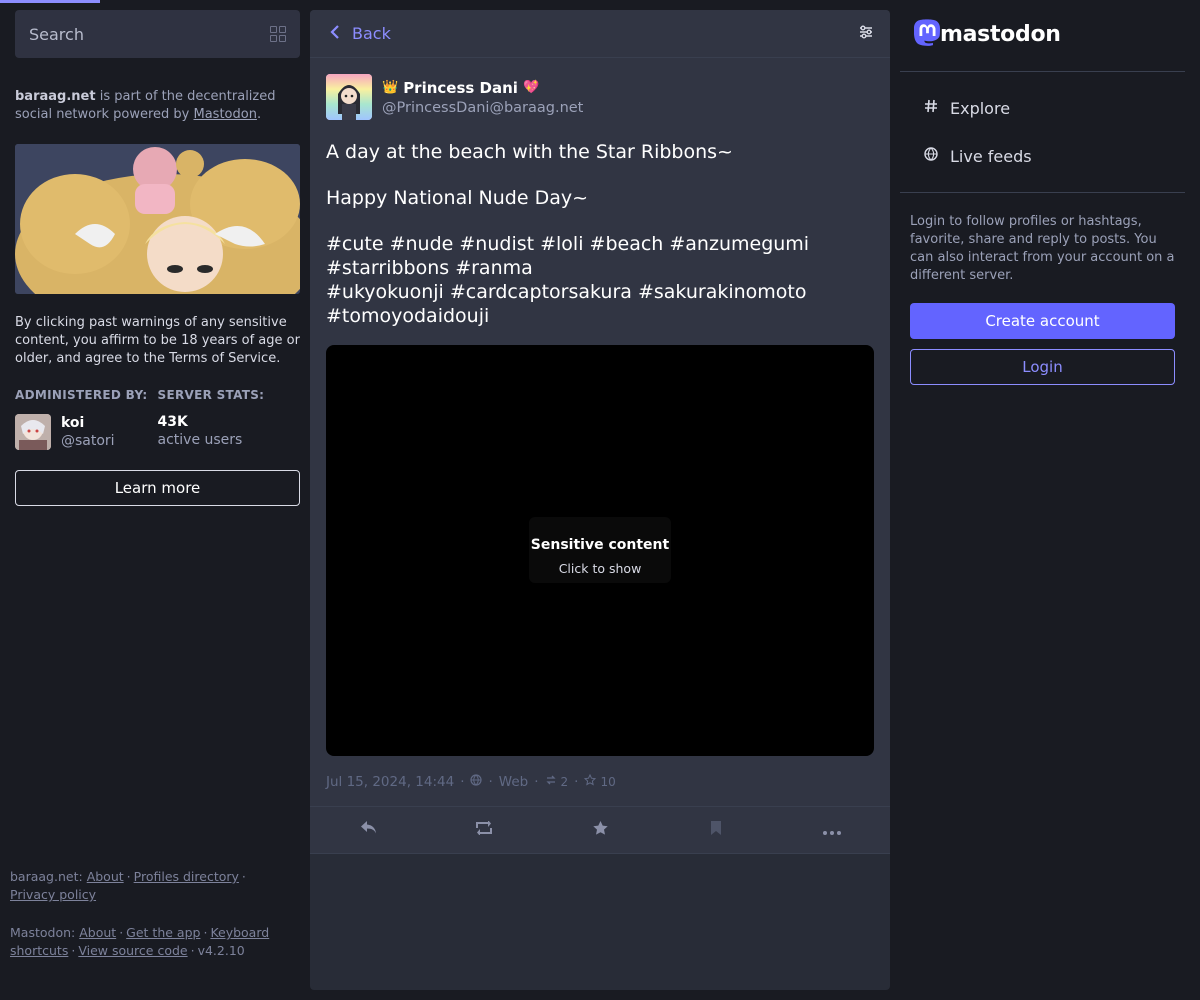 The width and height of the screenshot is (1200, 1000). Describe the element at coordinates (97, 932) in the screenshot. I see `footer-mastodon-about-link: About` at that location.